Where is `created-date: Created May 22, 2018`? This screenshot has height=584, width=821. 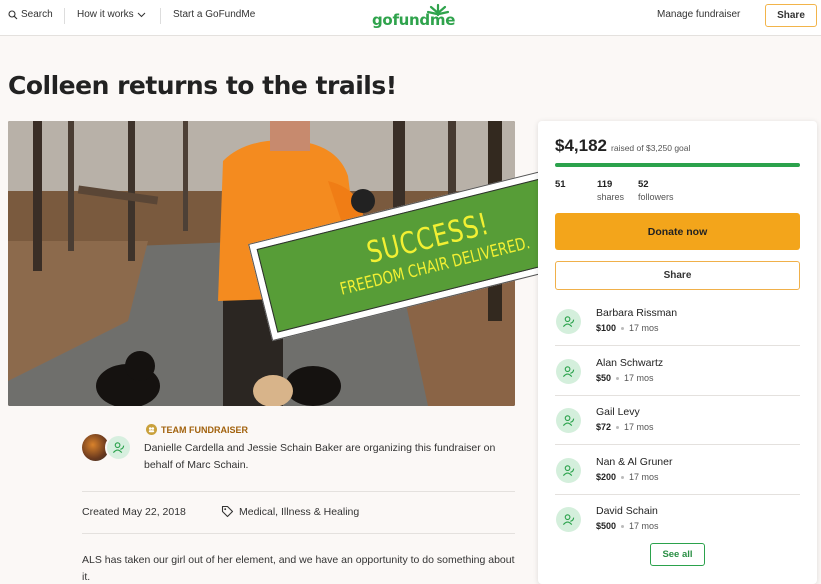 created-date: Created May 22, 2018 is located at coordinates (134, 512).